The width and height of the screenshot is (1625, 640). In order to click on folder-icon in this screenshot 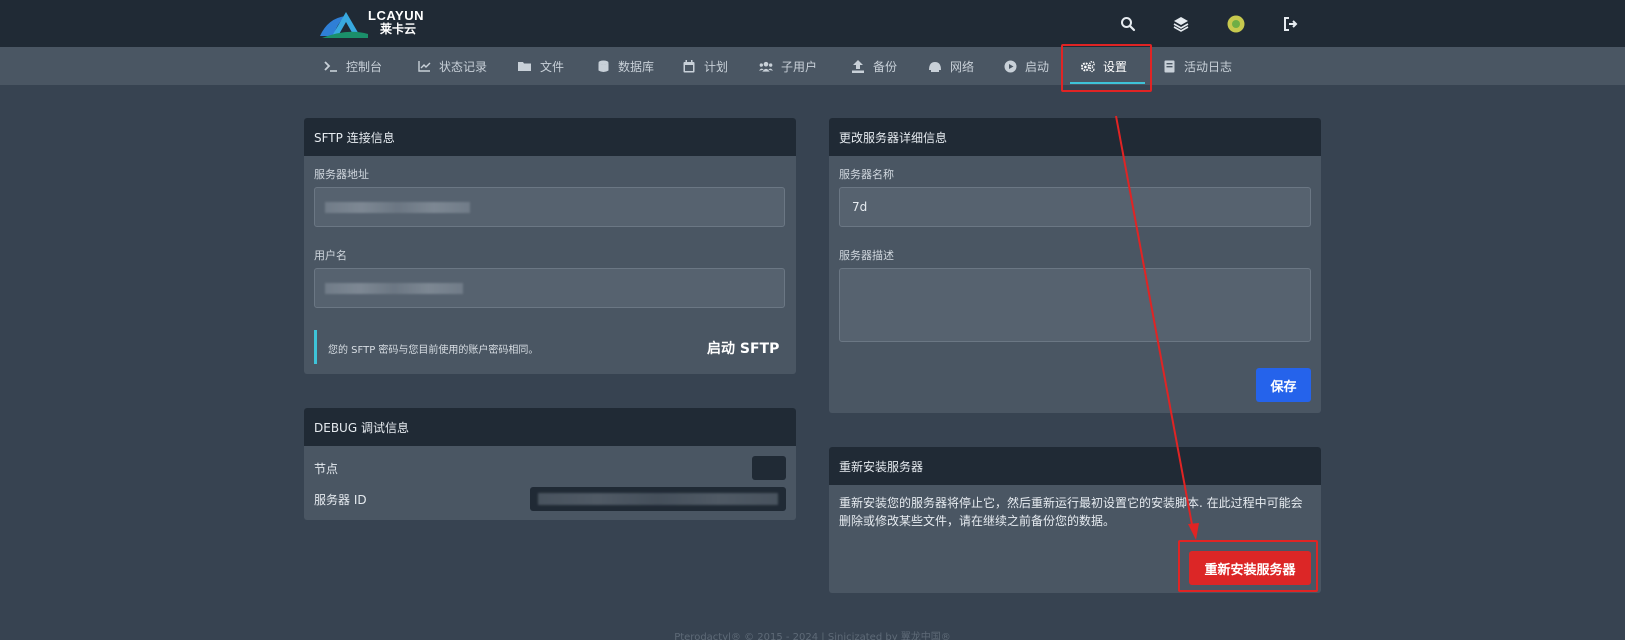, I will do `click(525, 66)`.